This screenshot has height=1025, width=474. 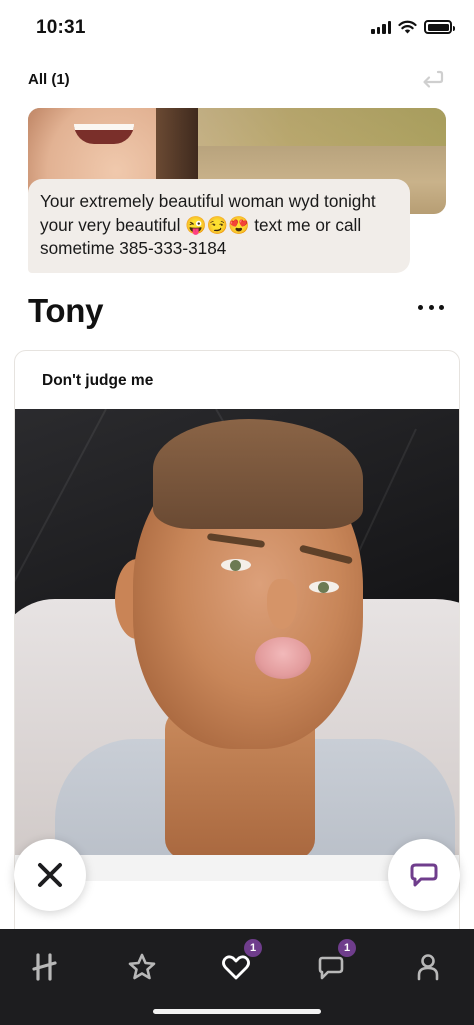 I want to click on tab-profile, so click(x=428, y=967).